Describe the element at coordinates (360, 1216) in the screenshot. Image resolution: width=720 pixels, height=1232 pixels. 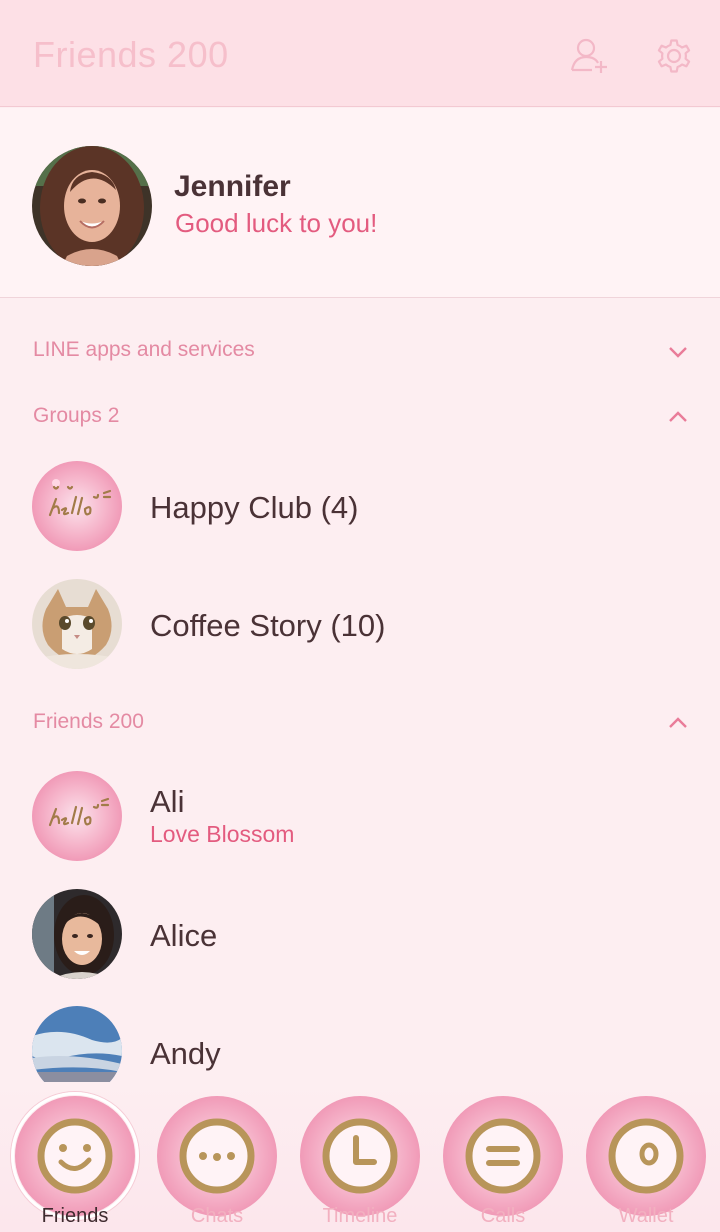
I see `tab-label: Timeline` at that location.